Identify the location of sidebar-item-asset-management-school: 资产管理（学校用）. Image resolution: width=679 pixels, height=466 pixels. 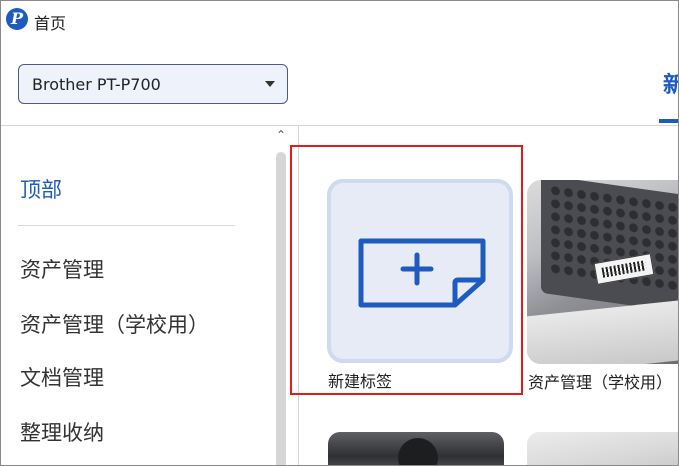
(114, 324).